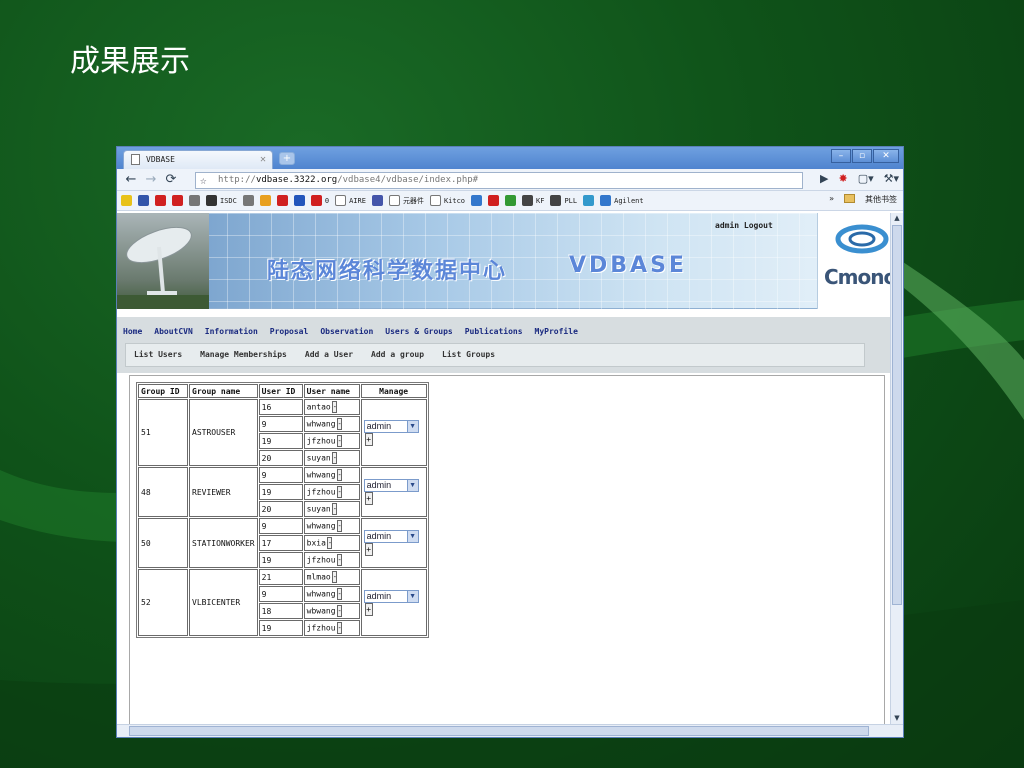  Describe the element at coordinates (563, 200) in the screenshot. I see `bookmark-item: PLL` at that location.